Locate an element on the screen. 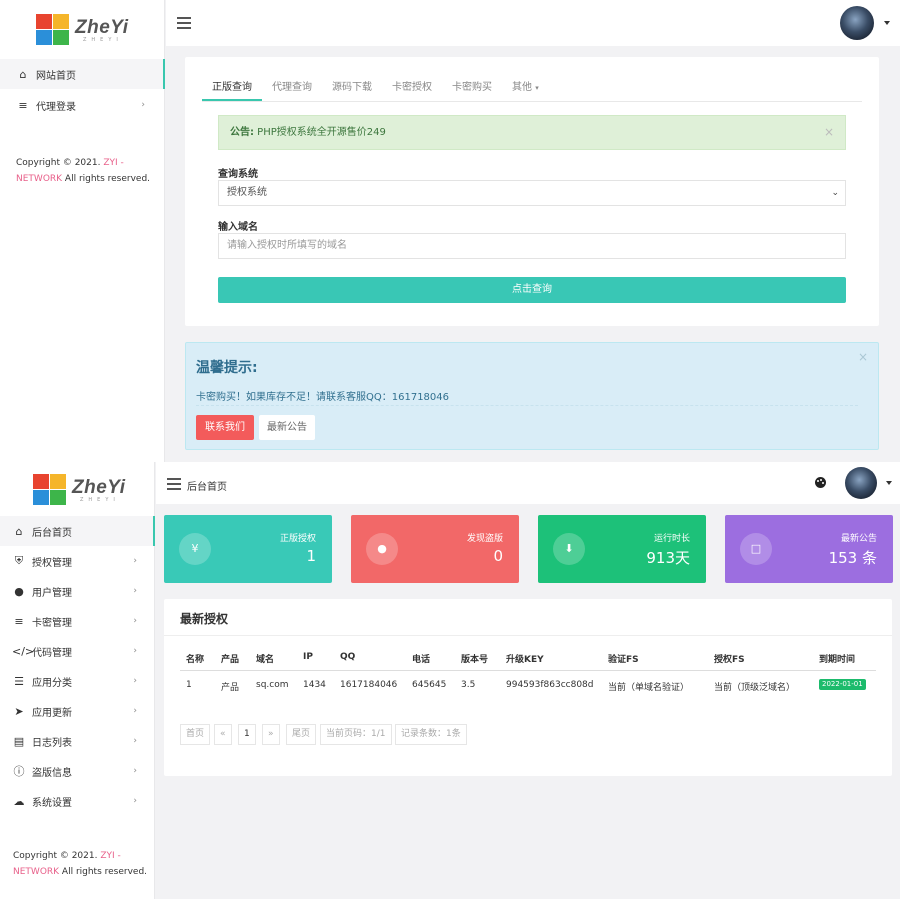  sidebar-item-label: 授权管理 is located at coordinates (52, 563).